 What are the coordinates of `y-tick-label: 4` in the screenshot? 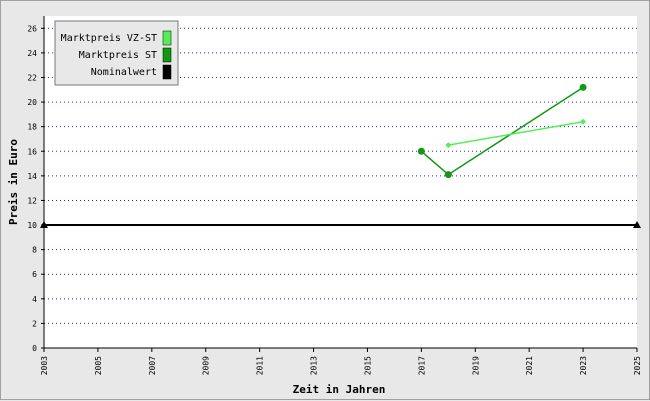 It's located at (34, 299).